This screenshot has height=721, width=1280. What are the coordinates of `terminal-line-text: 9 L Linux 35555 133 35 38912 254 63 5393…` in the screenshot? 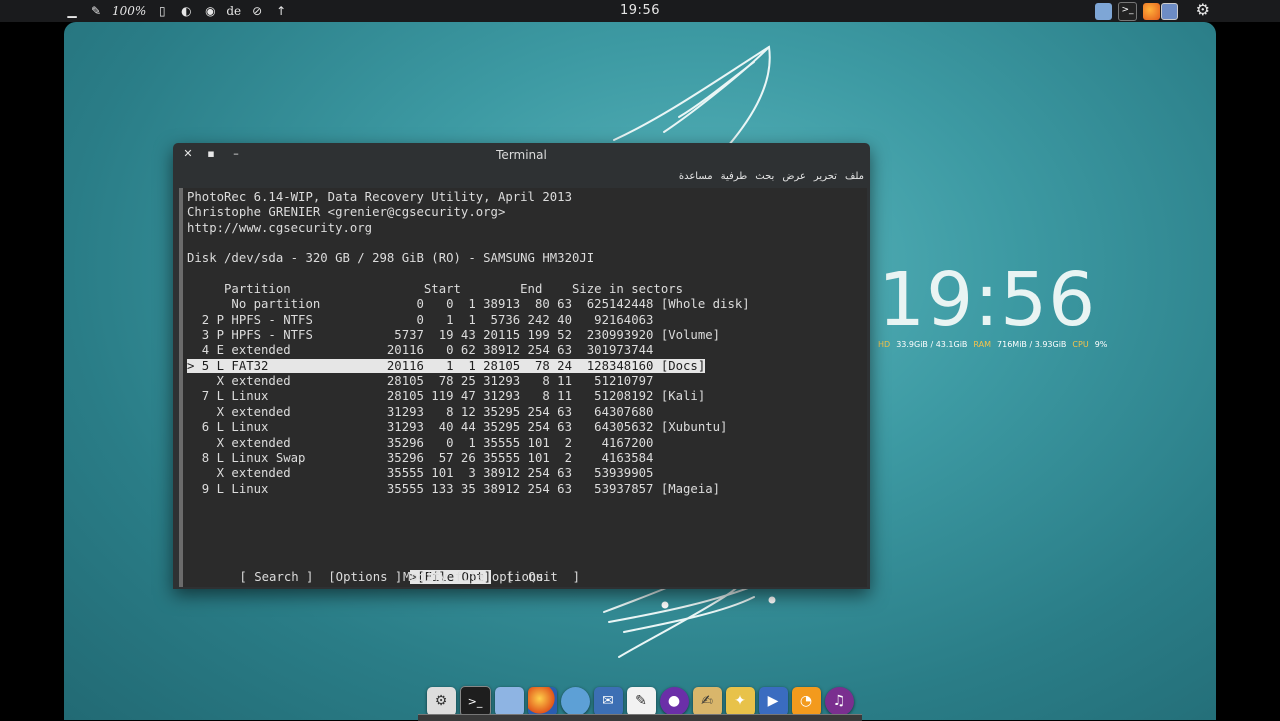 It's located at (454, 488).